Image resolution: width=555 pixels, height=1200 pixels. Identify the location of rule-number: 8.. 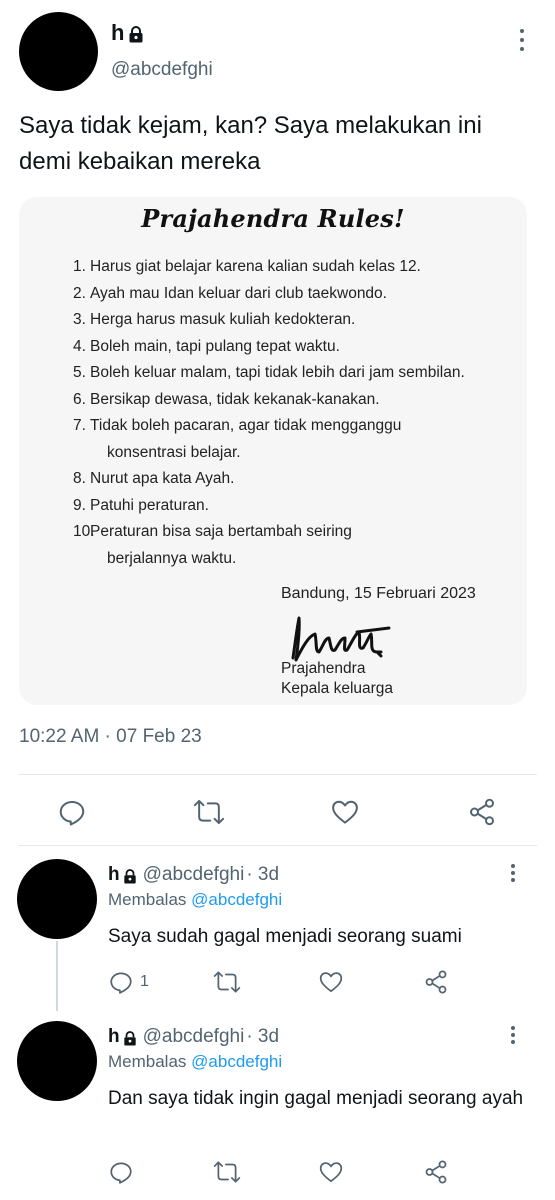
(79, 478).